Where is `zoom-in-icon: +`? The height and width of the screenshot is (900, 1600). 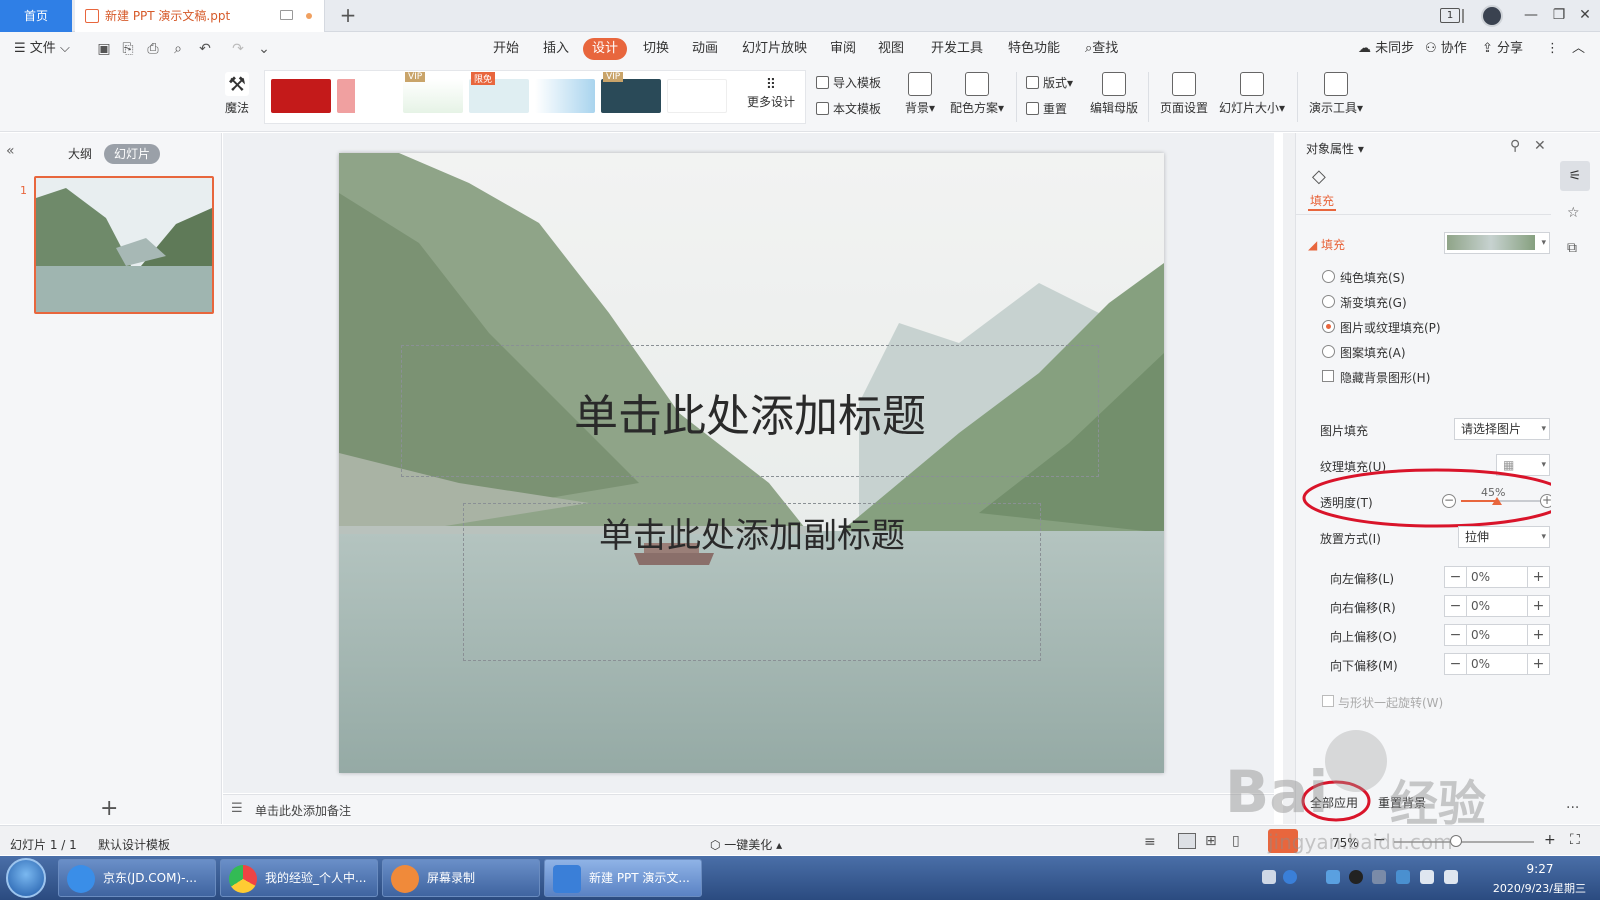
zoom-in-icon: + is located at coordinates (1550, 840).